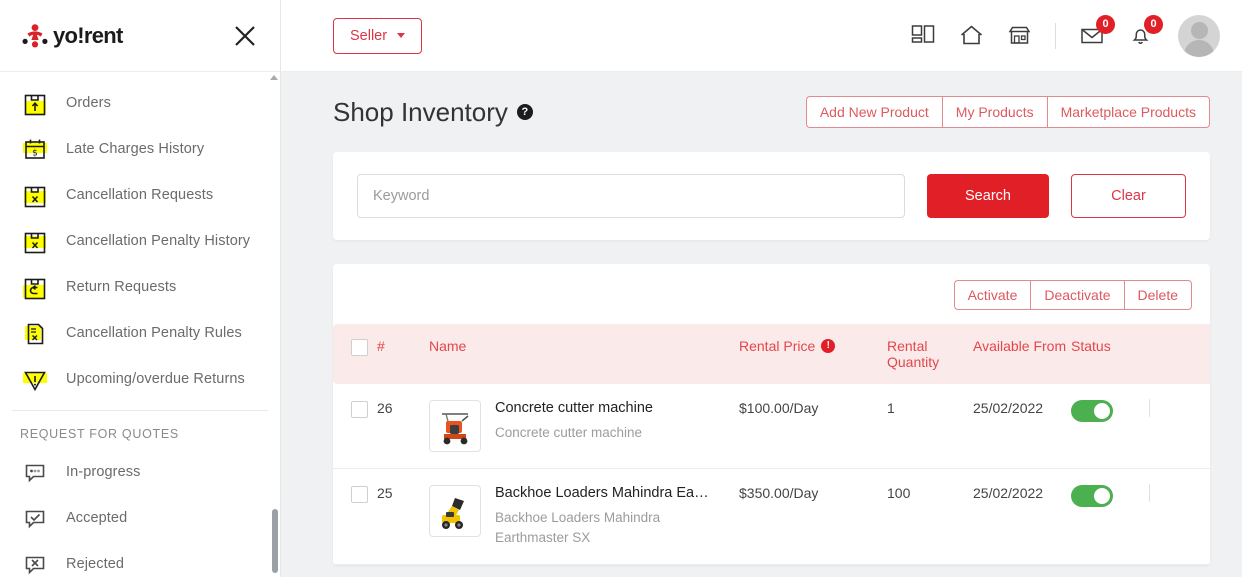 This screenshot has height=577, width=1242. Describe the element at coordinates (1077, 295) in the screenshot. I see `deactivate-button: Deactivate` at that location.